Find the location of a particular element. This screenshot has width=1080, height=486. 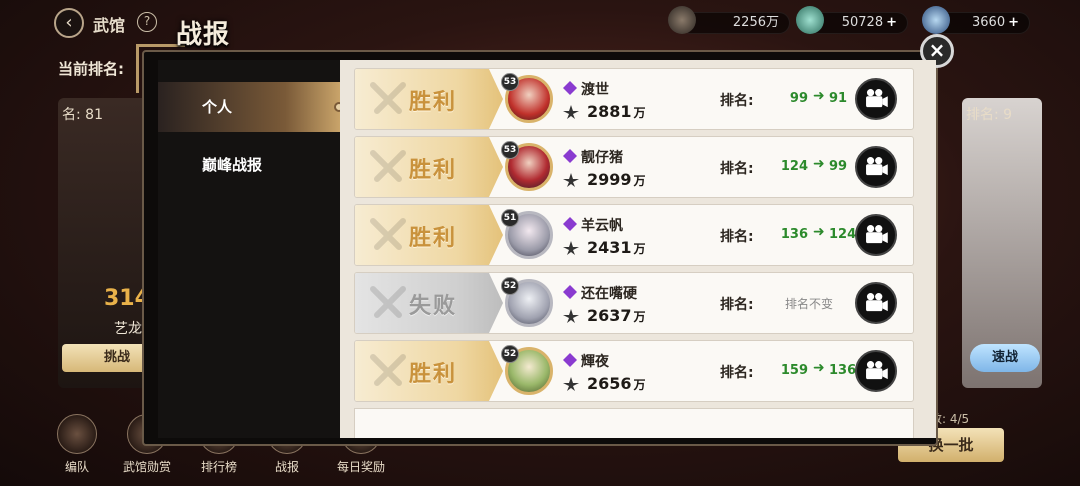

report-row: 胜利 53 渡世 2881 万 排名: 99 ➜ 91 is located at coordinates (634, 99).